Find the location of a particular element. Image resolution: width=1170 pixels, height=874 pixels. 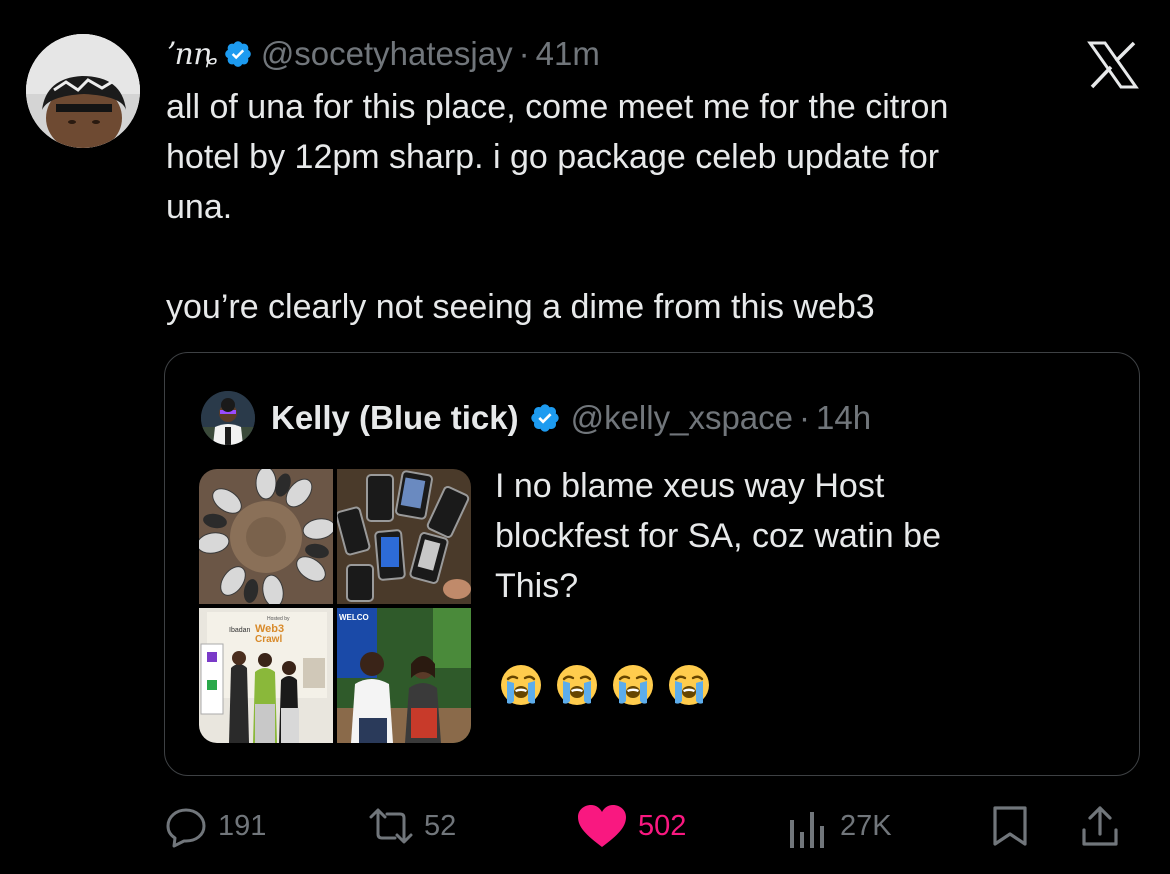

like-button: 502 is located at coordinates (631, 826).